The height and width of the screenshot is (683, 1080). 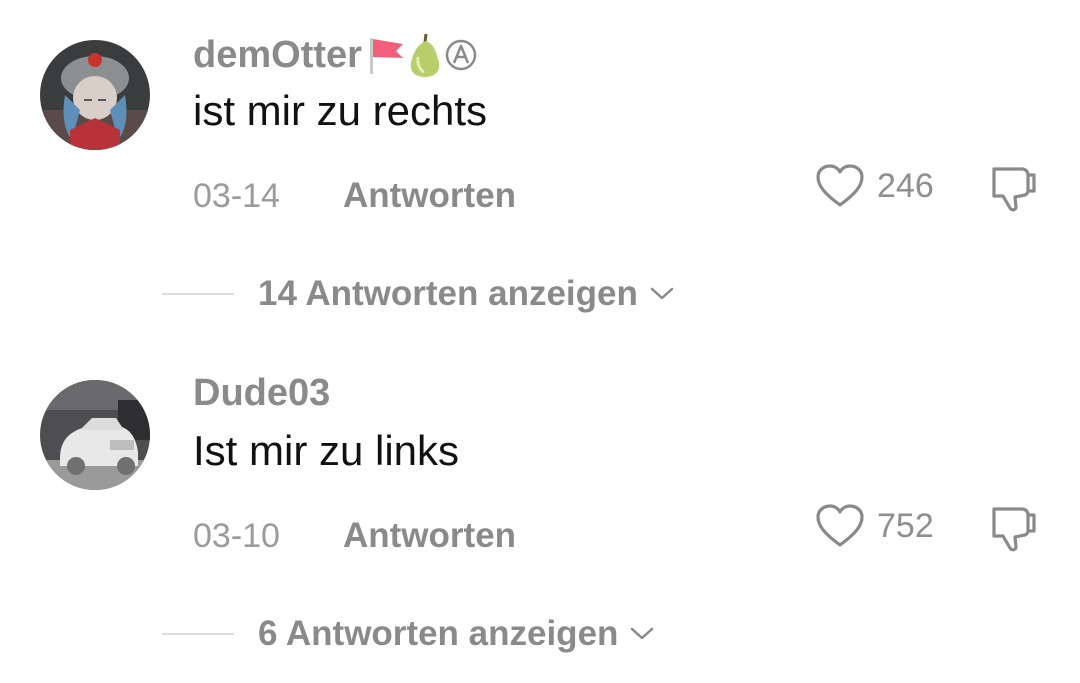 I want to click on like-button: 246, so click(x=874, y=186).